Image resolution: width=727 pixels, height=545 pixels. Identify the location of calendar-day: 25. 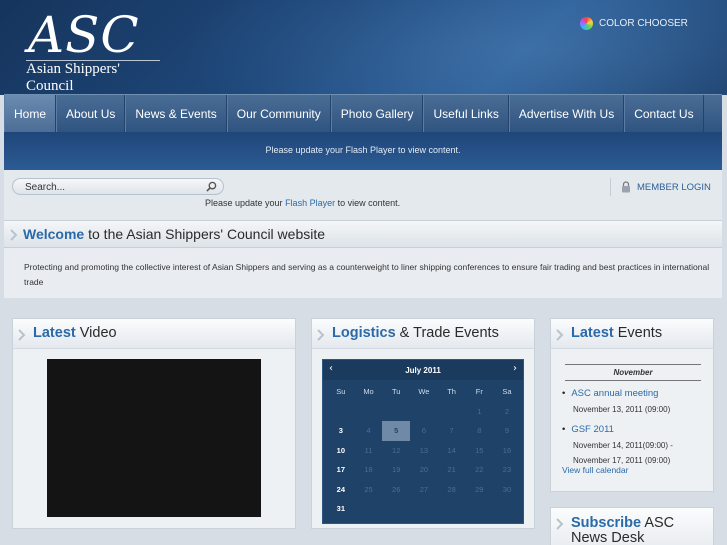
(369, 490).